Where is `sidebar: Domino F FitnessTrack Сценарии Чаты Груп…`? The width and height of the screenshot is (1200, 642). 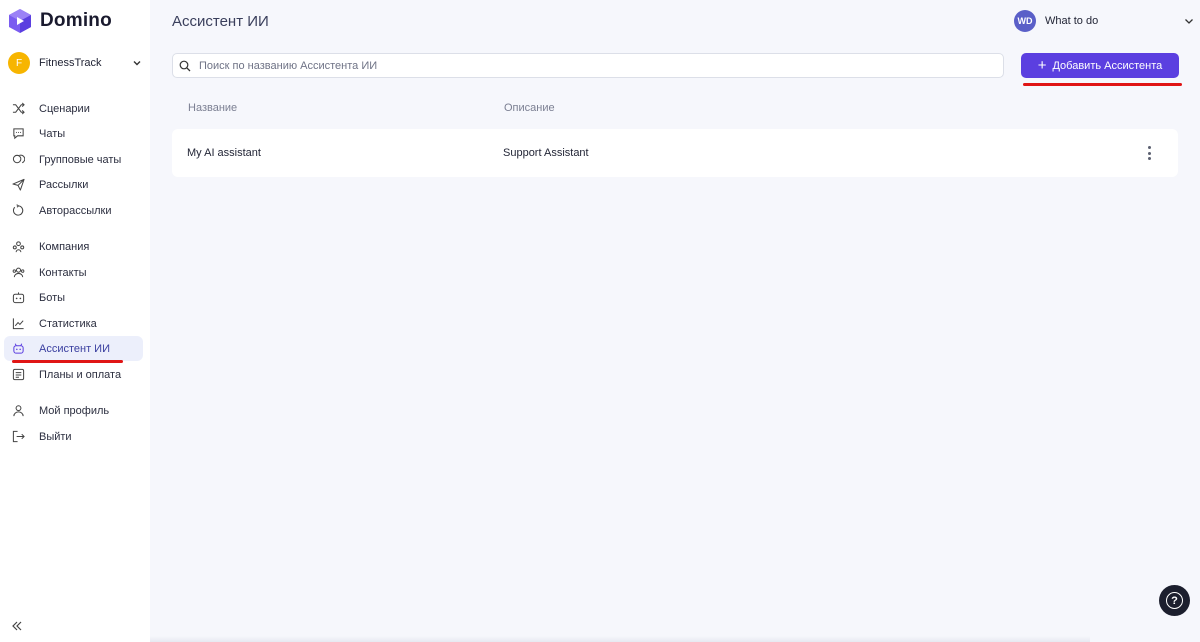
sidebar: Domino F FitnessTrack Сценарии Чаты Груп… is located at coordinates (75, 321).